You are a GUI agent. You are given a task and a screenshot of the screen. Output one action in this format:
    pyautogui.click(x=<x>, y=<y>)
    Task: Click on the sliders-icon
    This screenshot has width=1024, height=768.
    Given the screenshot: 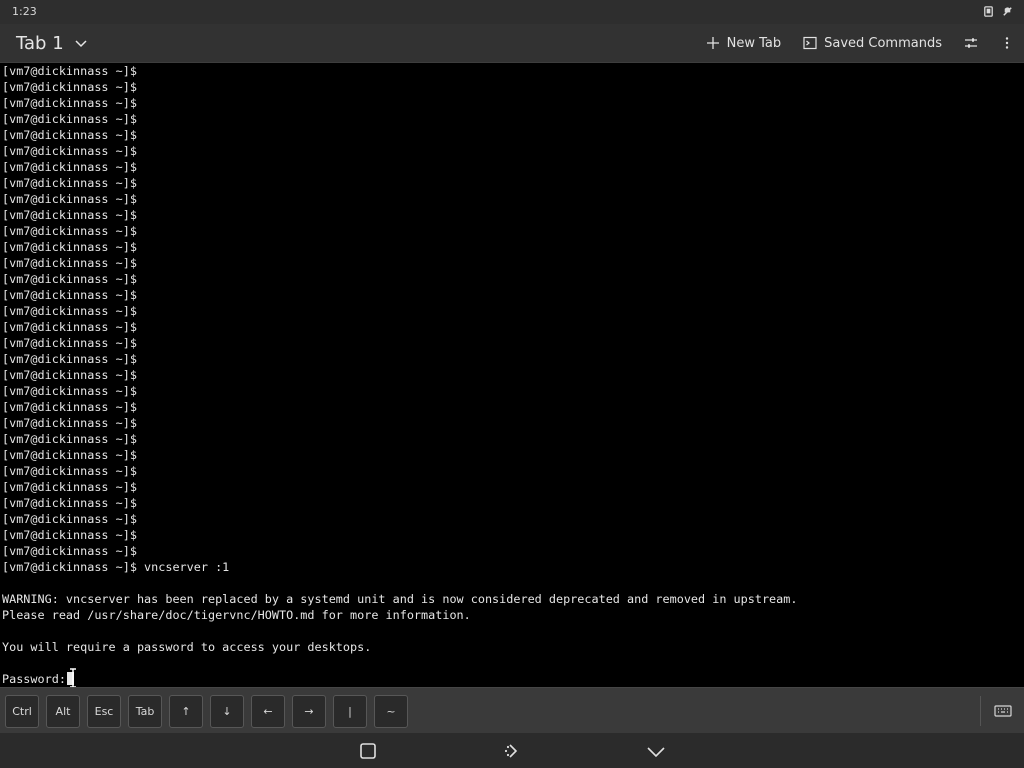 What is the action you would take?
    pyautogui.click(x=971, y=43)
    